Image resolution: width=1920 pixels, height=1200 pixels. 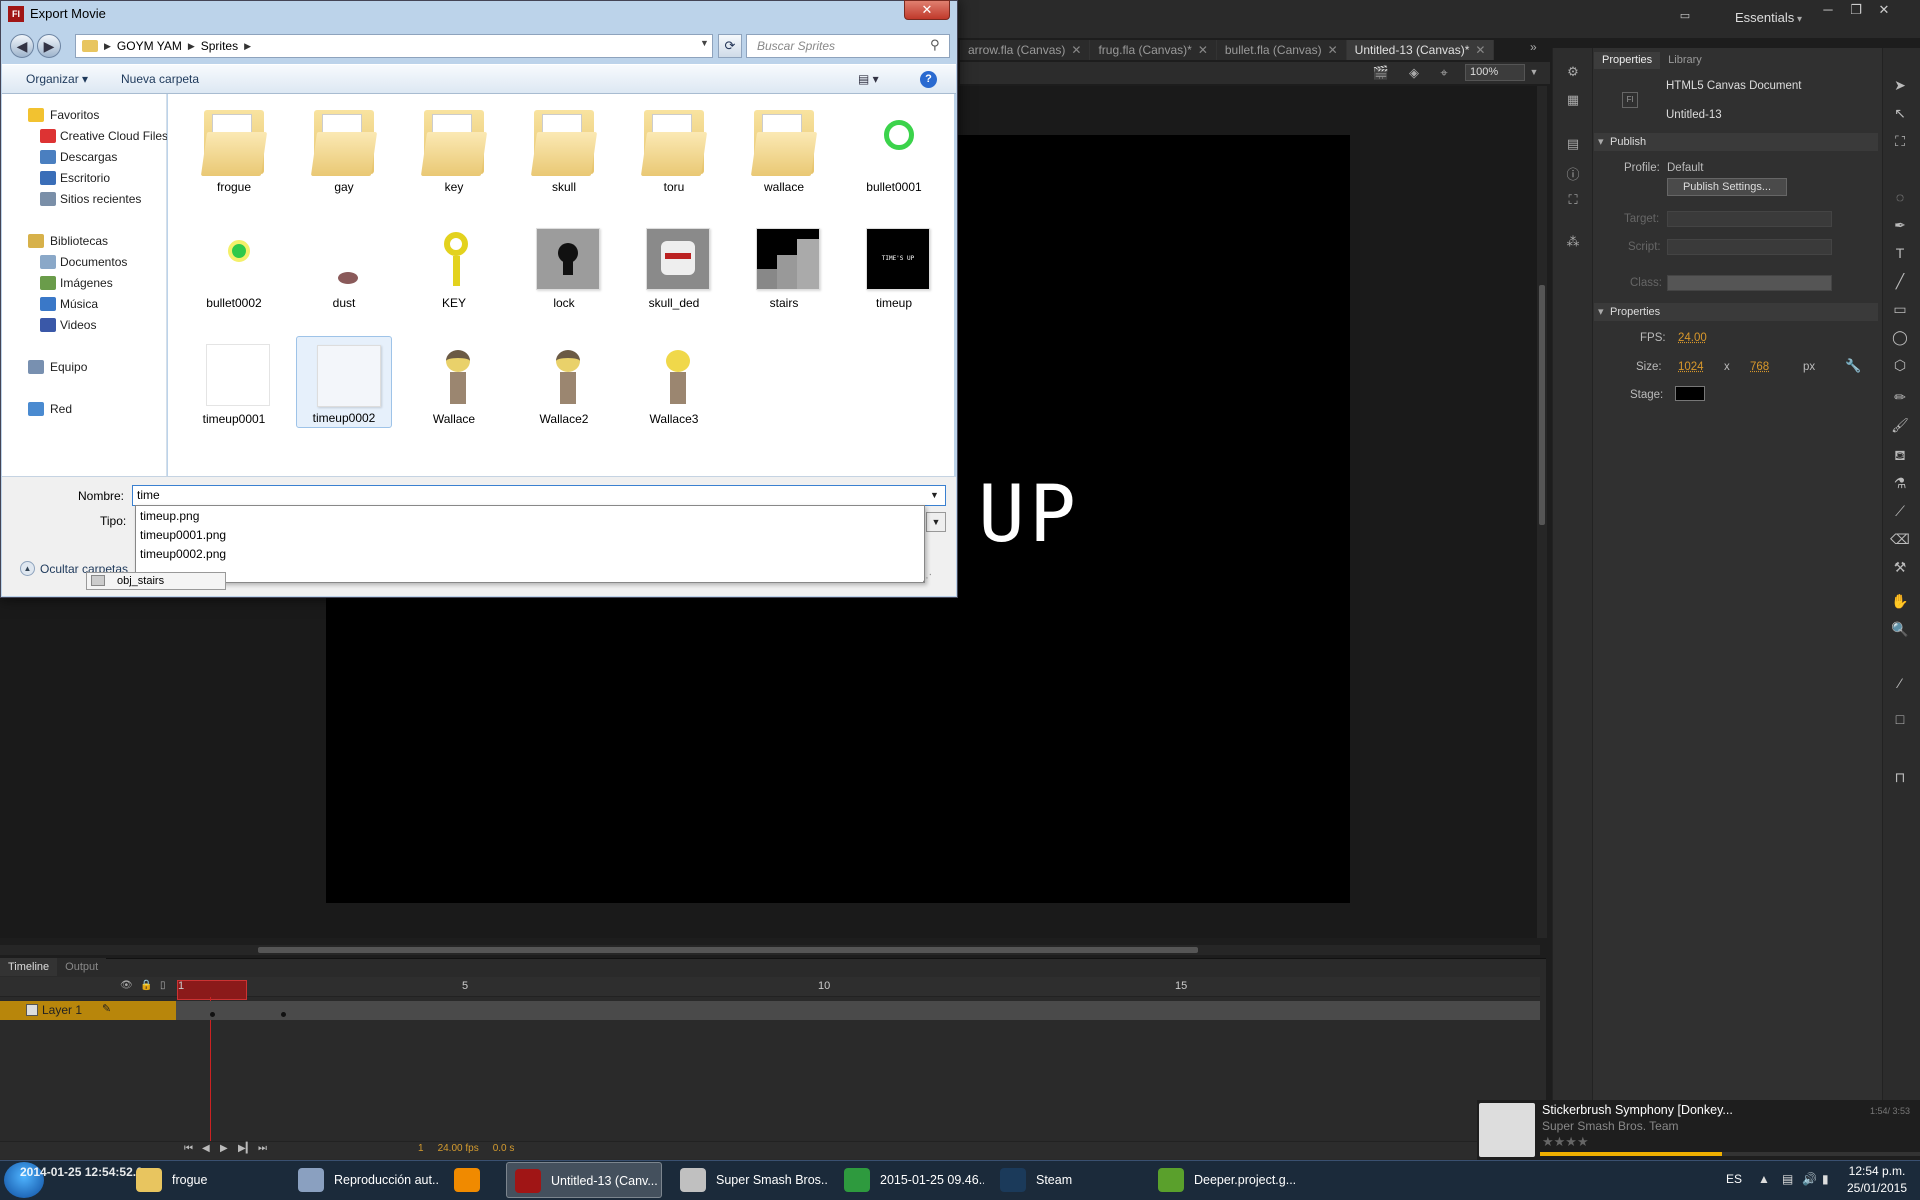 What do you see at coordinates (149, 46) in the screenshot?
I see `breadcrumb-goym-yam: GOYM YAM` at bounding box center [149, 46].